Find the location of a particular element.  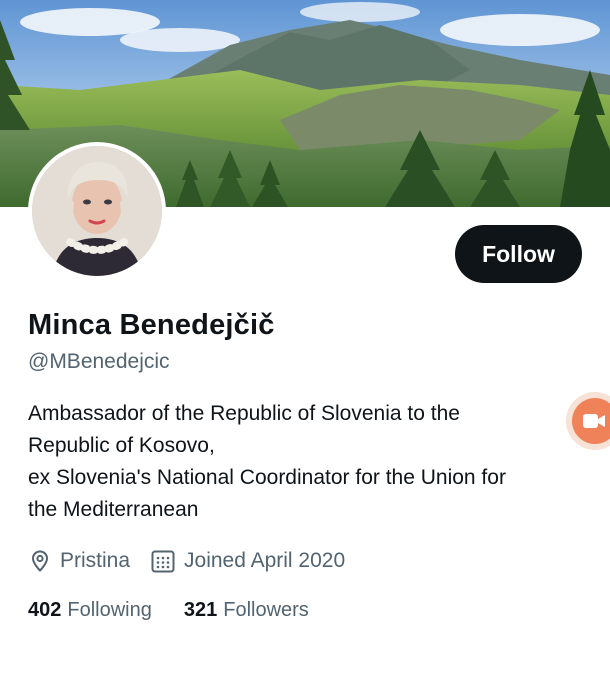

profile-avatar is located at coordinates (97, 211).